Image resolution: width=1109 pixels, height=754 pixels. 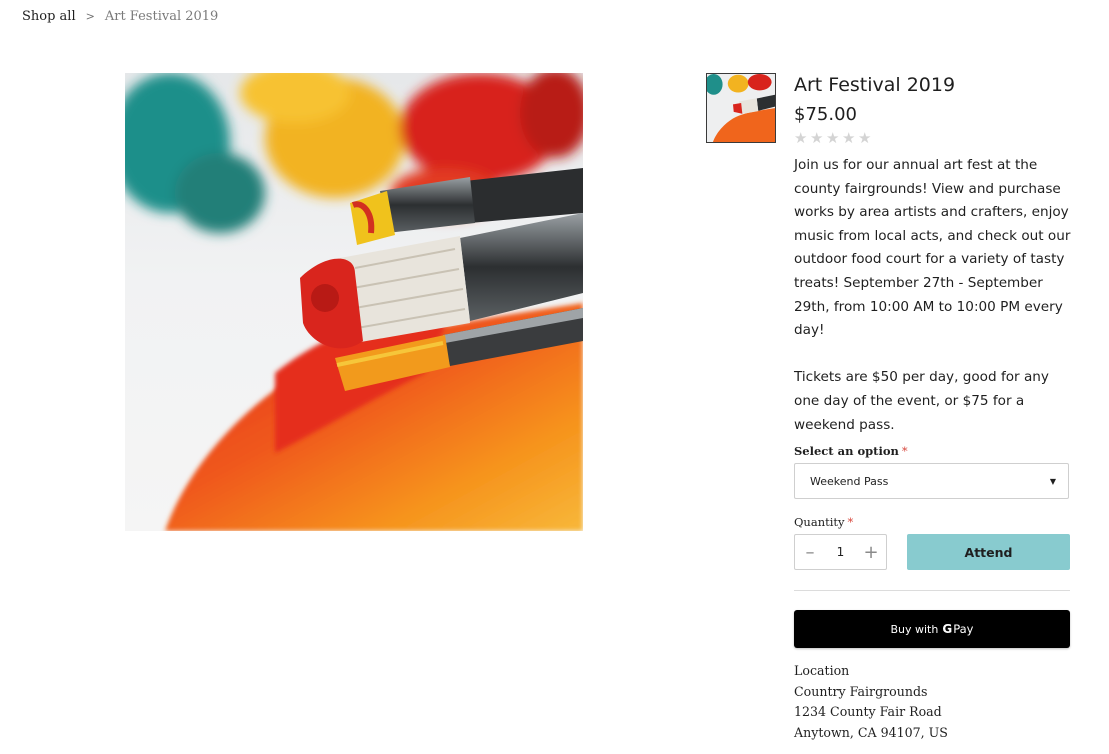 I want to click on breadcrumb: Shop all > Art Festival 2019, so click(x=120, y=16).